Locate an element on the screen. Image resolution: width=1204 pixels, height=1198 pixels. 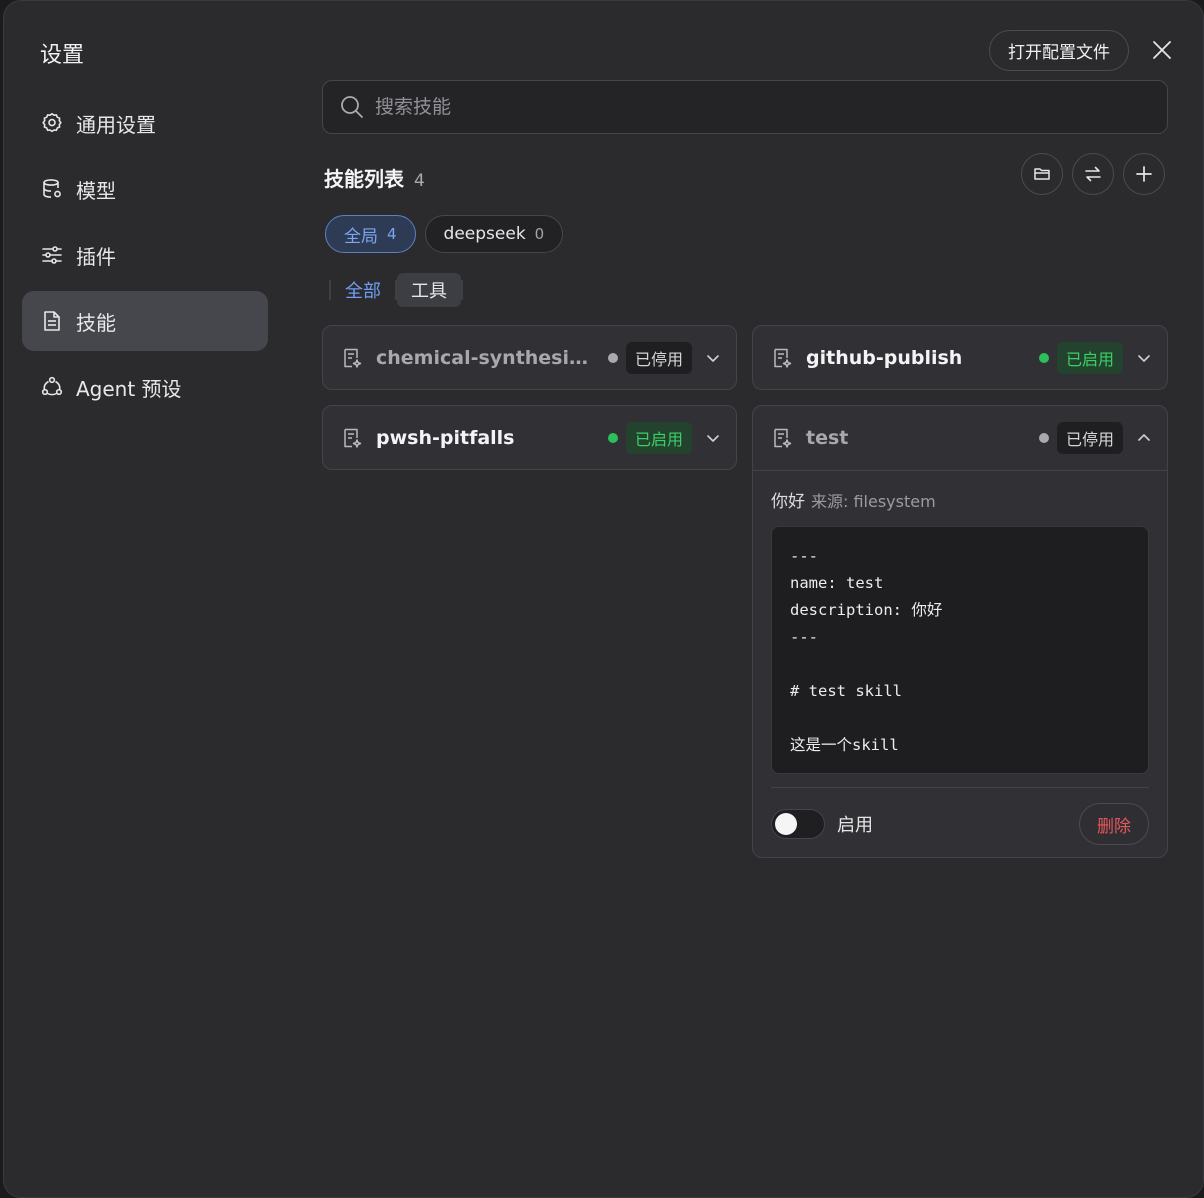
skill-card: chemical-synthesis-ro... 已停用 is located at coordinates (529, 357).